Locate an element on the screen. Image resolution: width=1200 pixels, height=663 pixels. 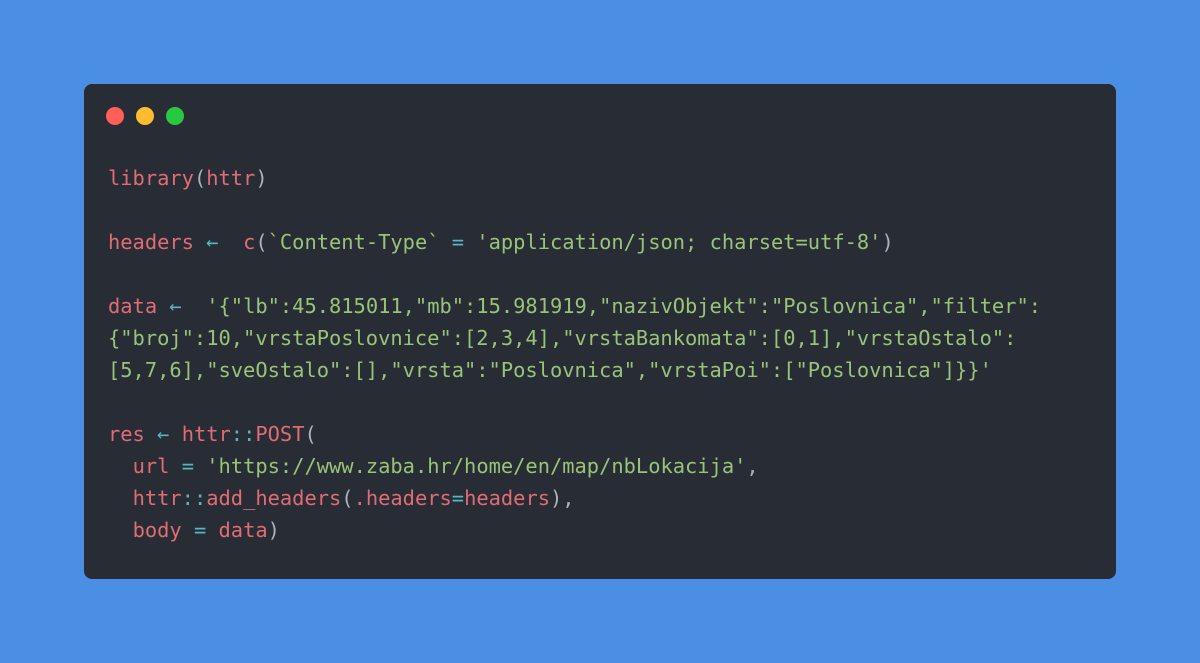
code-line: httr::add_headers(.headers=headers), is located at coordinates (574, 498).